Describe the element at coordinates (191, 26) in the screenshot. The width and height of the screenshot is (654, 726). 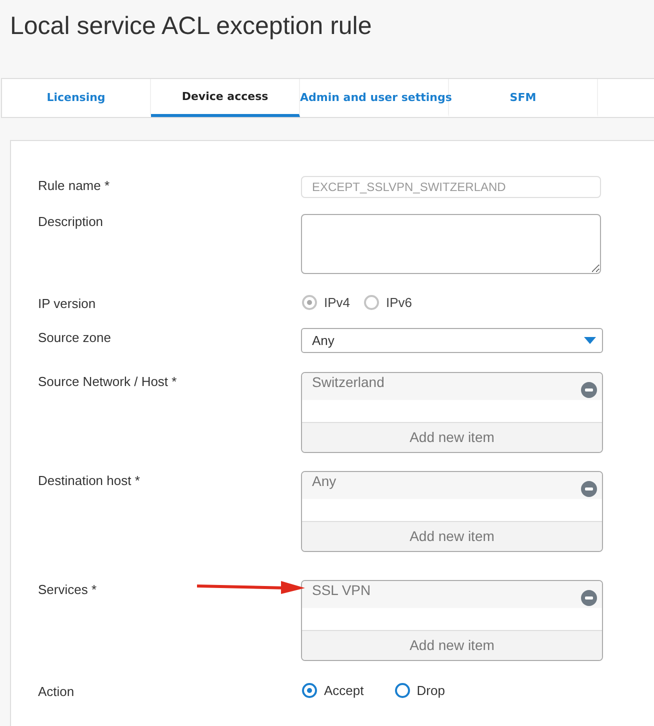
I see `page-title: Local service ACL exception rule` at that location.